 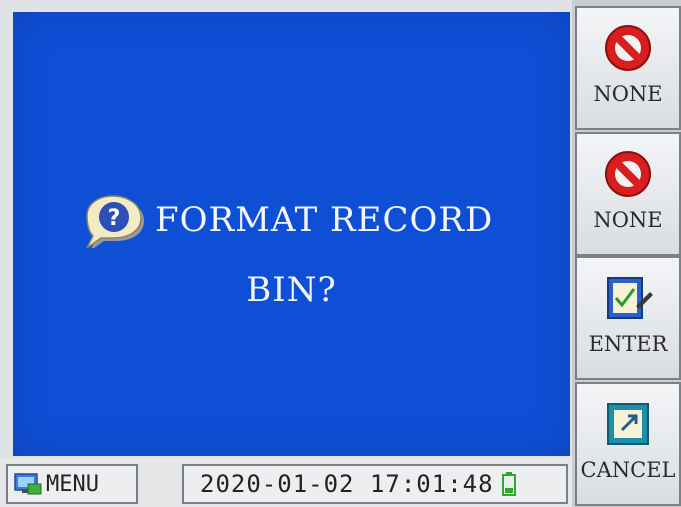 I want to click on menu-label: MENU, so click(x=72, y=484).